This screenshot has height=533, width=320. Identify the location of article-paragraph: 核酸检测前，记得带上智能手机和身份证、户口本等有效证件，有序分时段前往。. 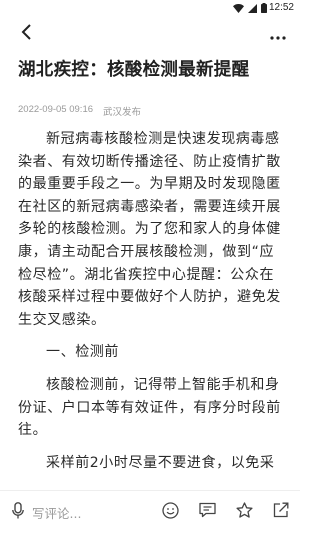
(149, 407).